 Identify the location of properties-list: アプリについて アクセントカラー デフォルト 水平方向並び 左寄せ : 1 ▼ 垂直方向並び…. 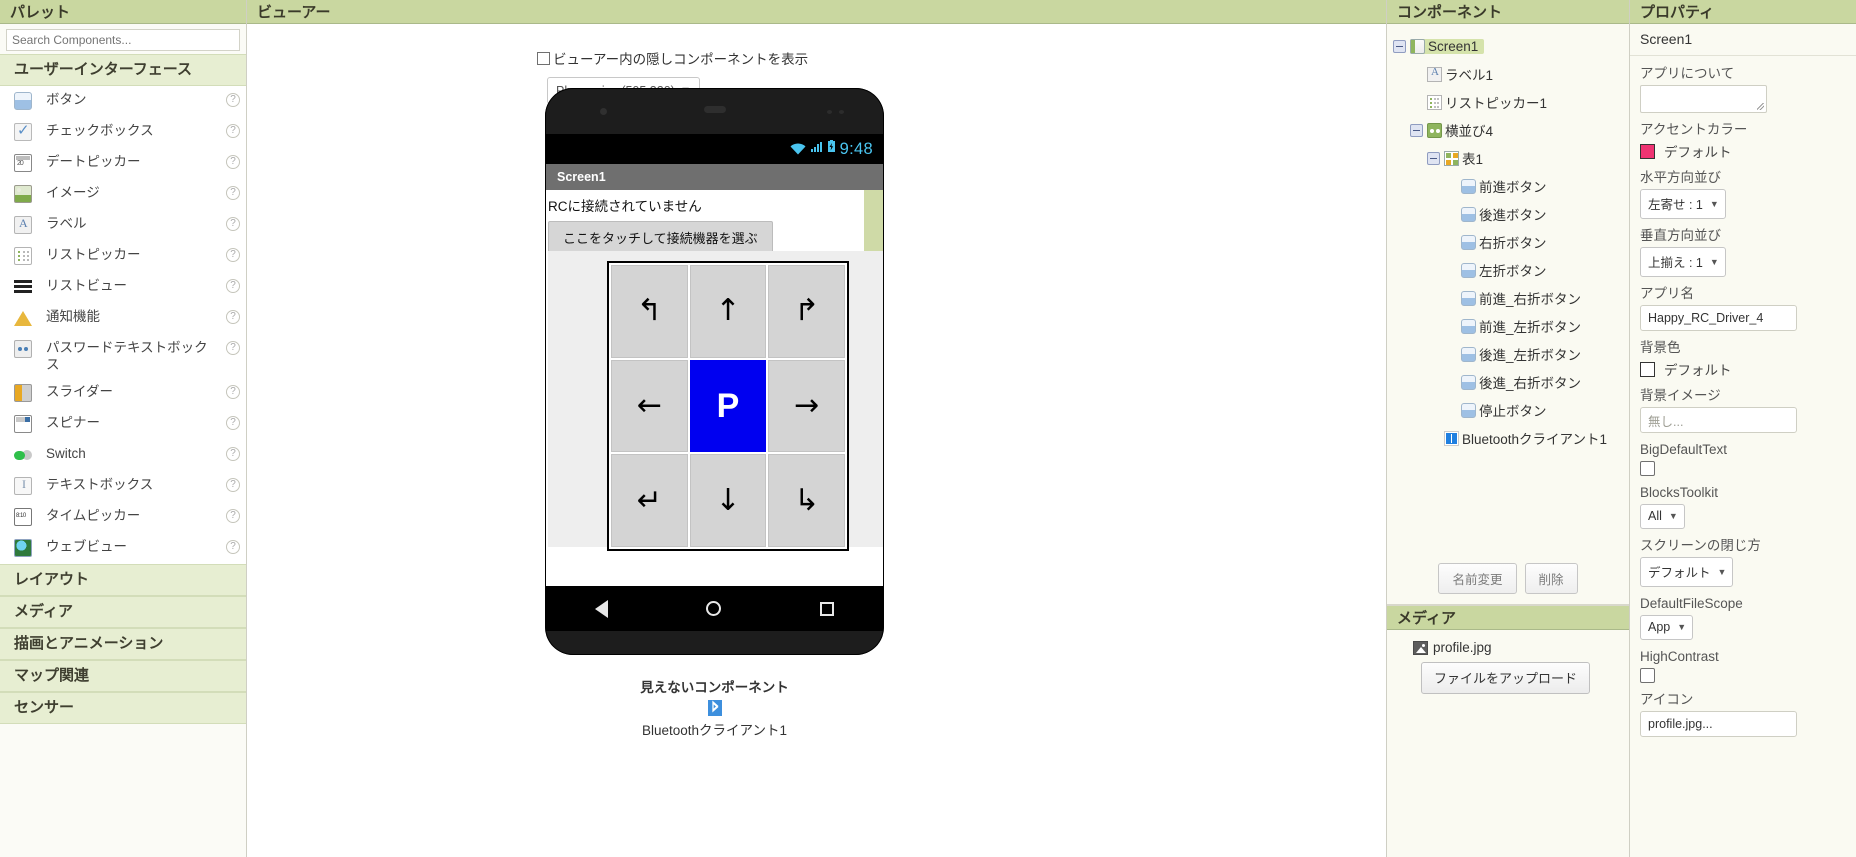
(1743, 456).